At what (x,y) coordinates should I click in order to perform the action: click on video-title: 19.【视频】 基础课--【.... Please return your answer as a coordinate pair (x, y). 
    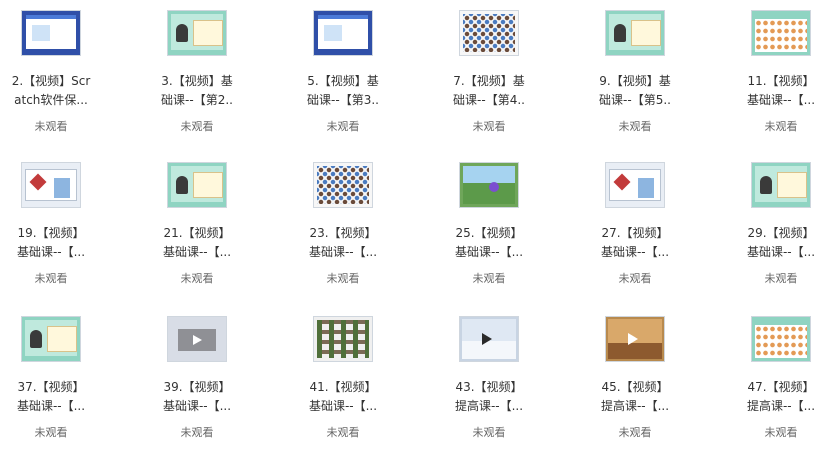
    Looking at the image, I should click on (51, 243).